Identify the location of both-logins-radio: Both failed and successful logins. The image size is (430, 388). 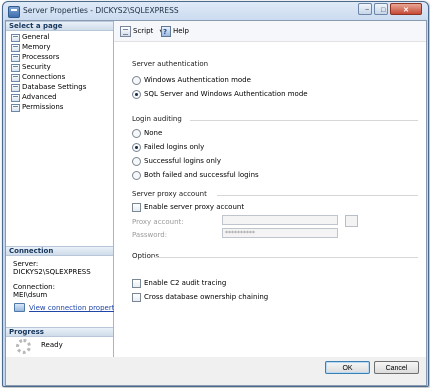
(195, 175).